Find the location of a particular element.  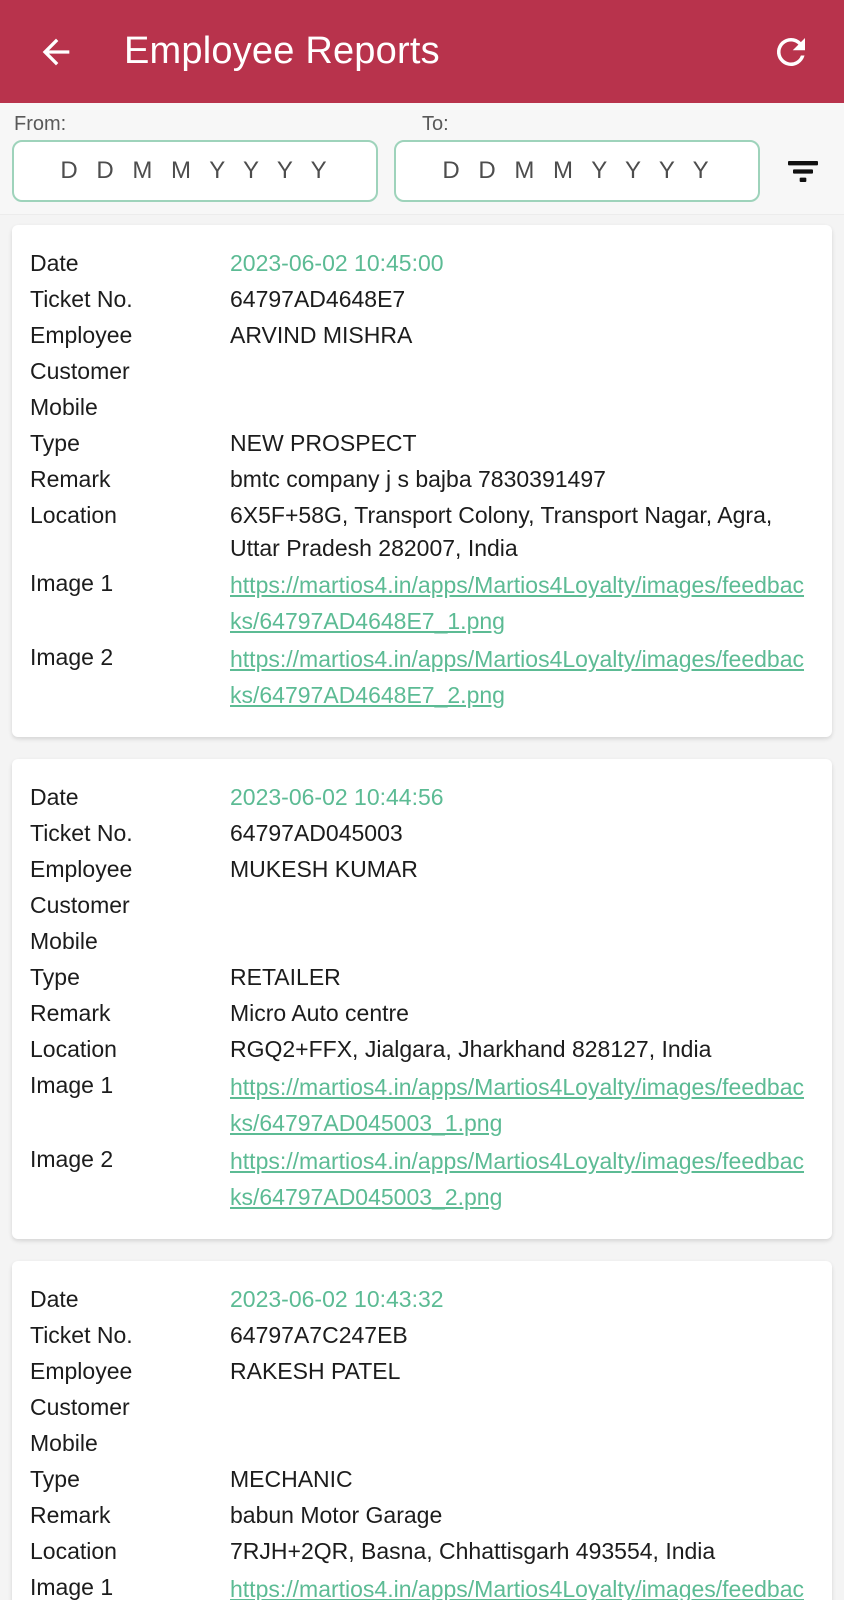

field-value-date: 2023-06-02 10:45:00 is located at coordinates (337, 263).